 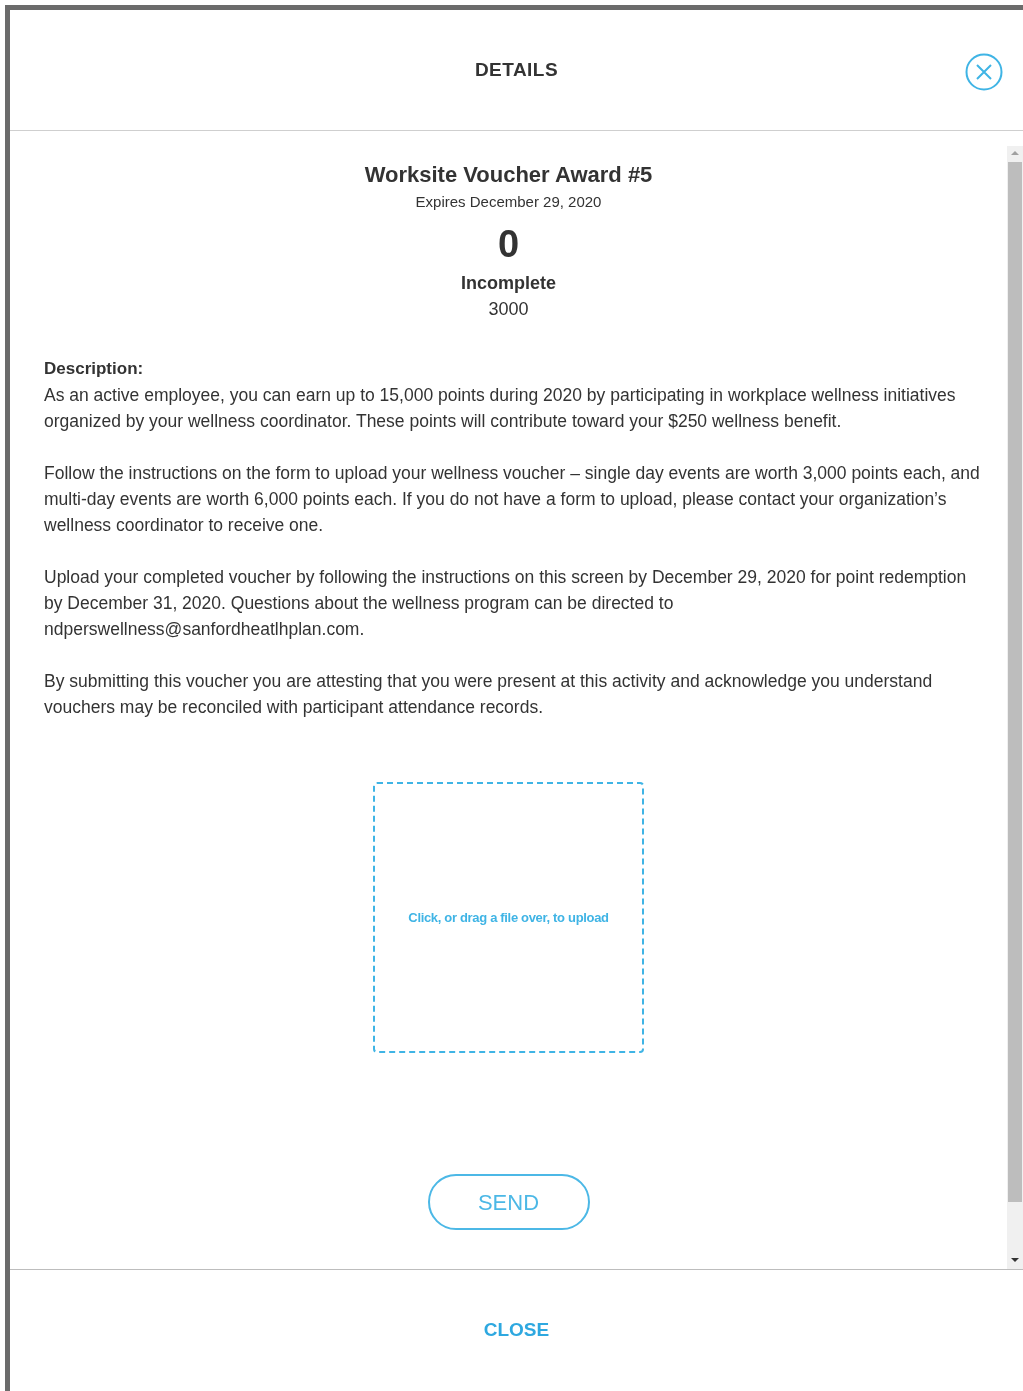 What do you see at coordinates (508, 283) in the screenshot?
I see `status-label: Incomplete` at bounding box center [508, 283].